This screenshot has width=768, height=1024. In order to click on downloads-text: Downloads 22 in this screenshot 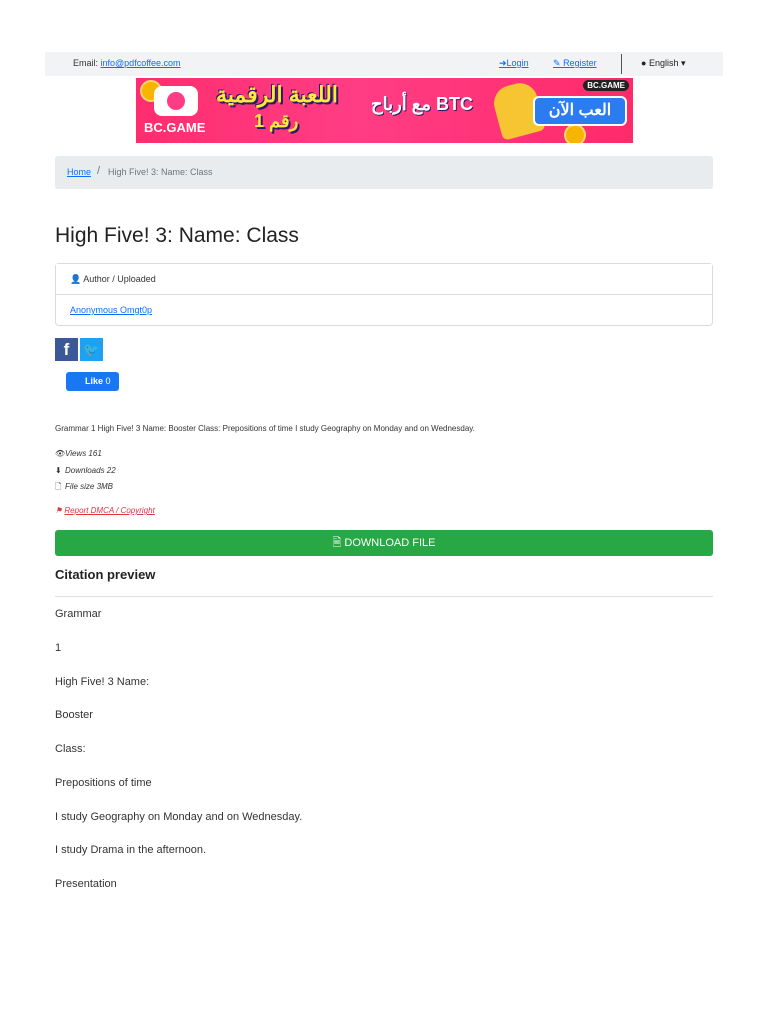, I will do `click(90, 470)`.